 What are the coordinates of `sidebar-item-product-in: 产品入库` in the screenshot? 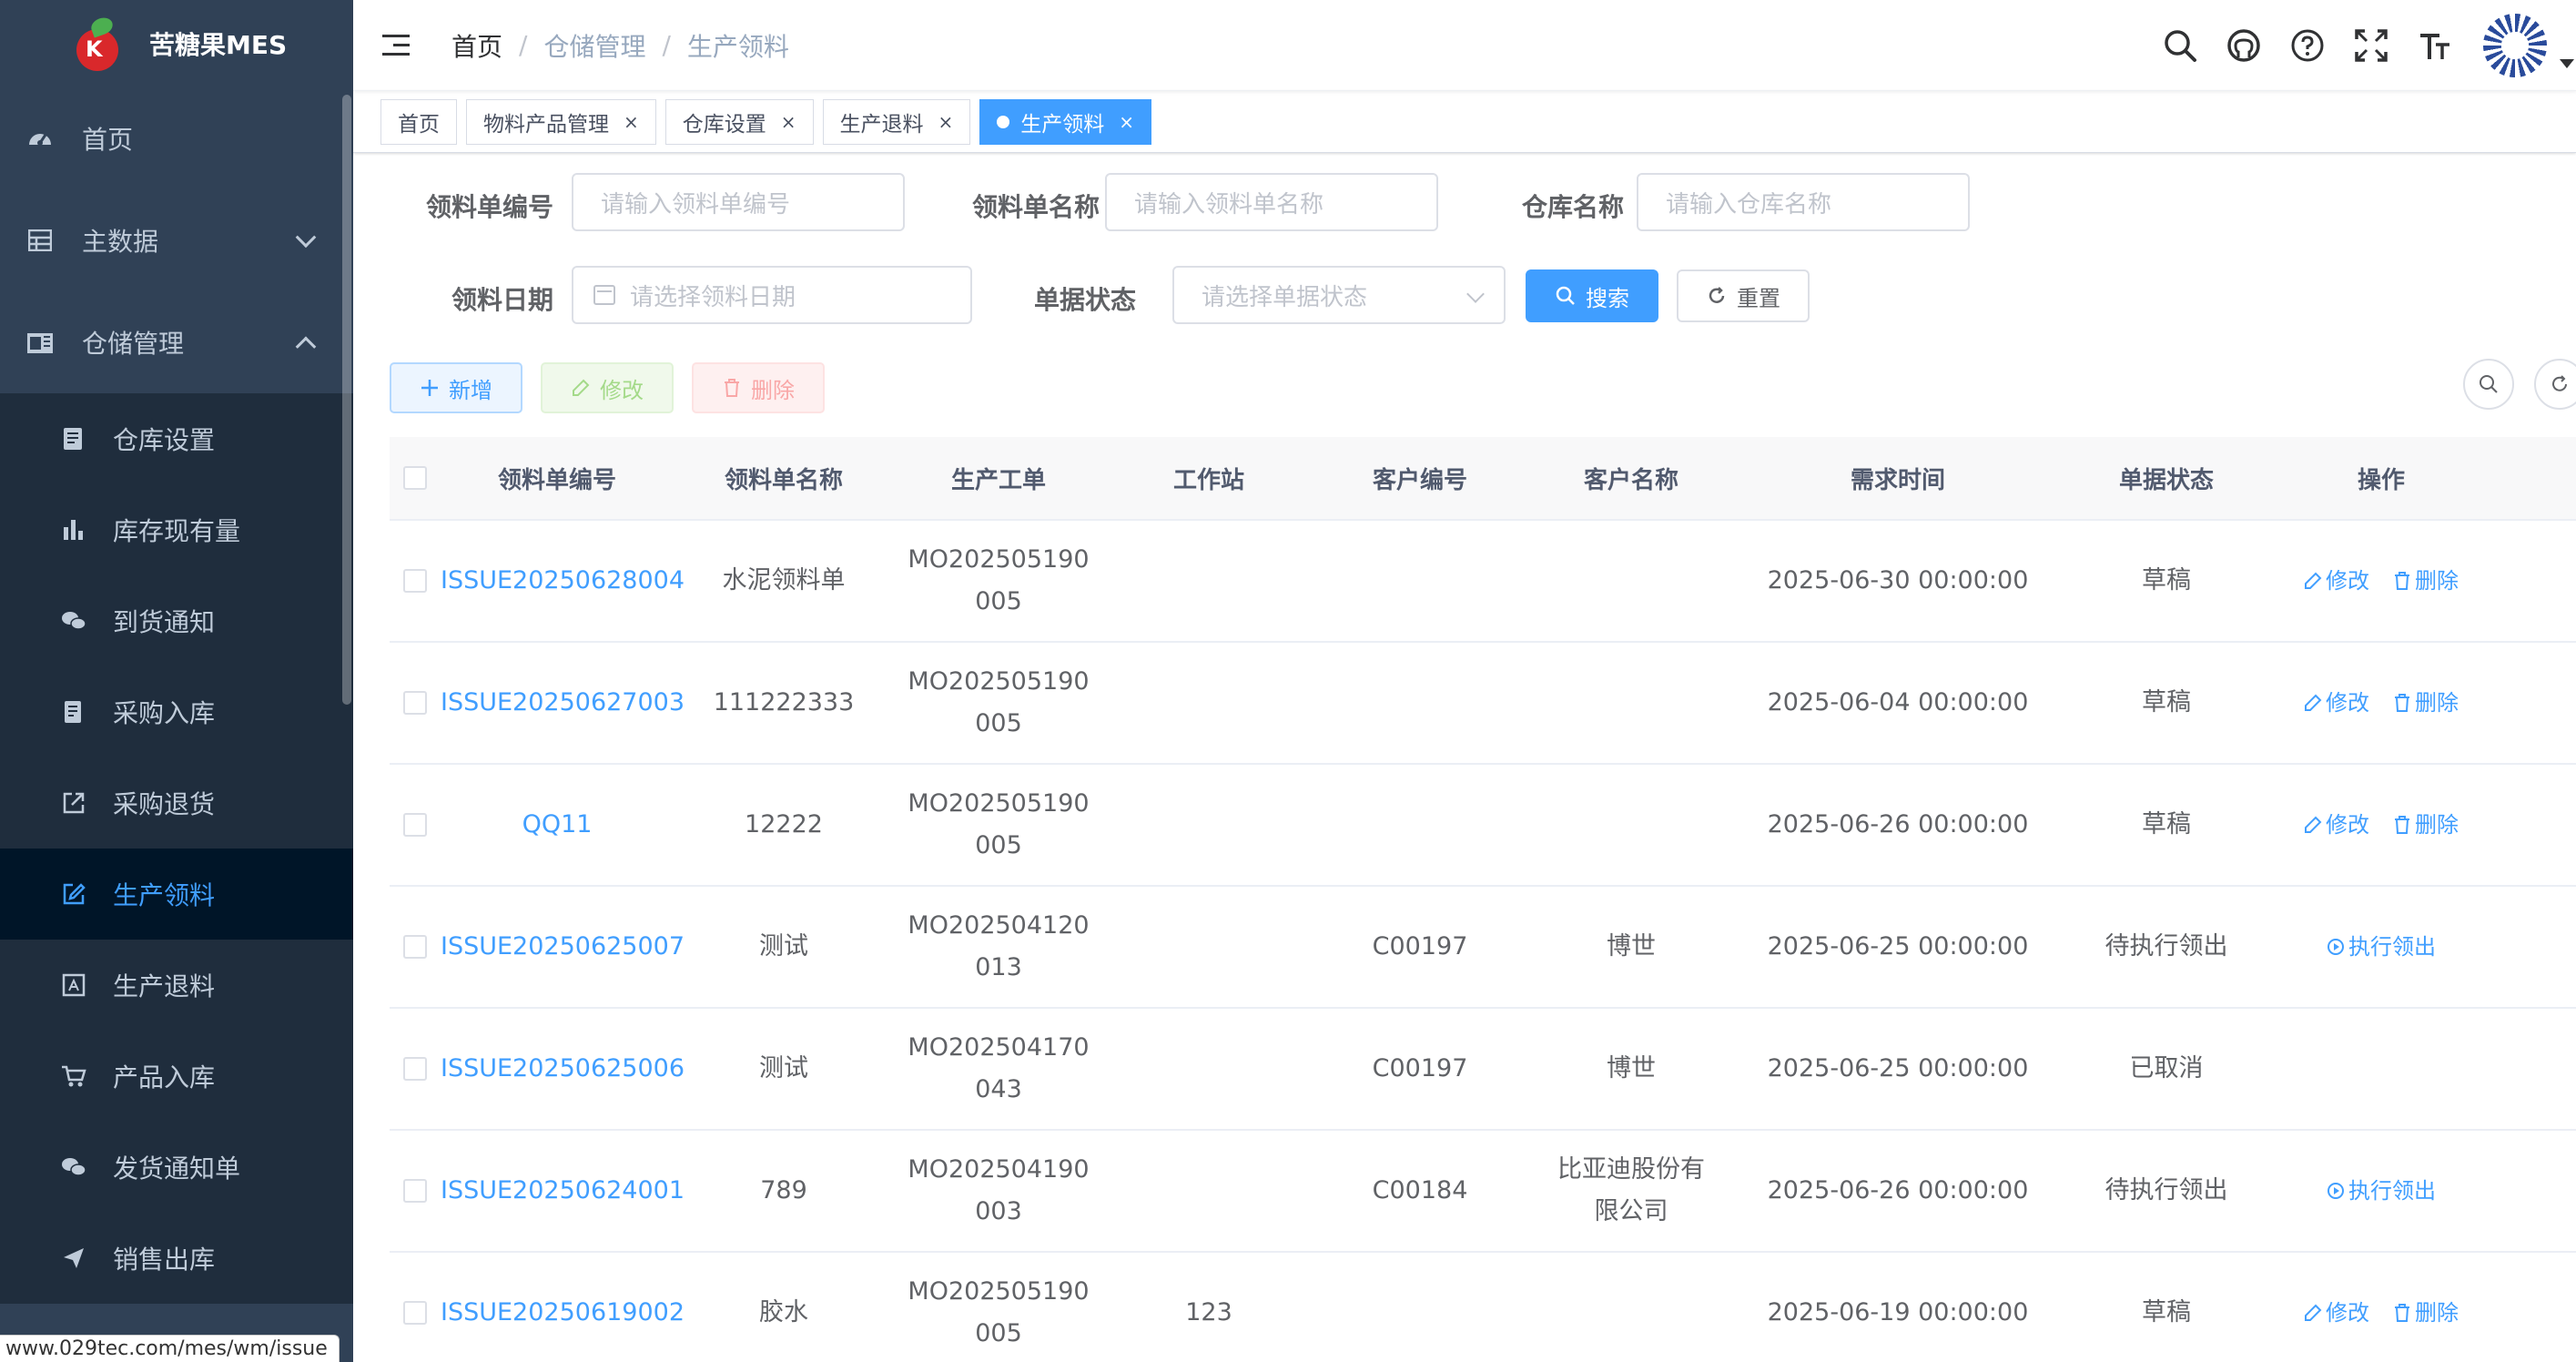 It's located at (176, 1077).